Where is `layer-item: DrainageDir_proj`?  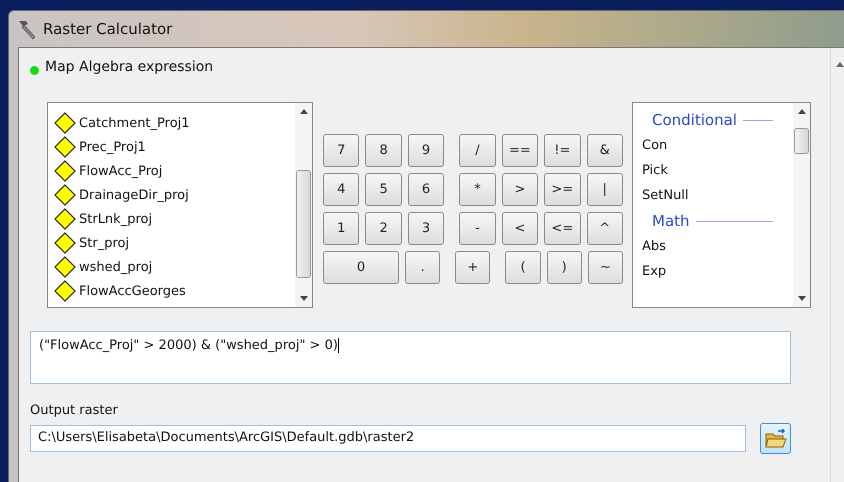 layer-item: DrainageDir_proj is located at coordinates (171, 195).